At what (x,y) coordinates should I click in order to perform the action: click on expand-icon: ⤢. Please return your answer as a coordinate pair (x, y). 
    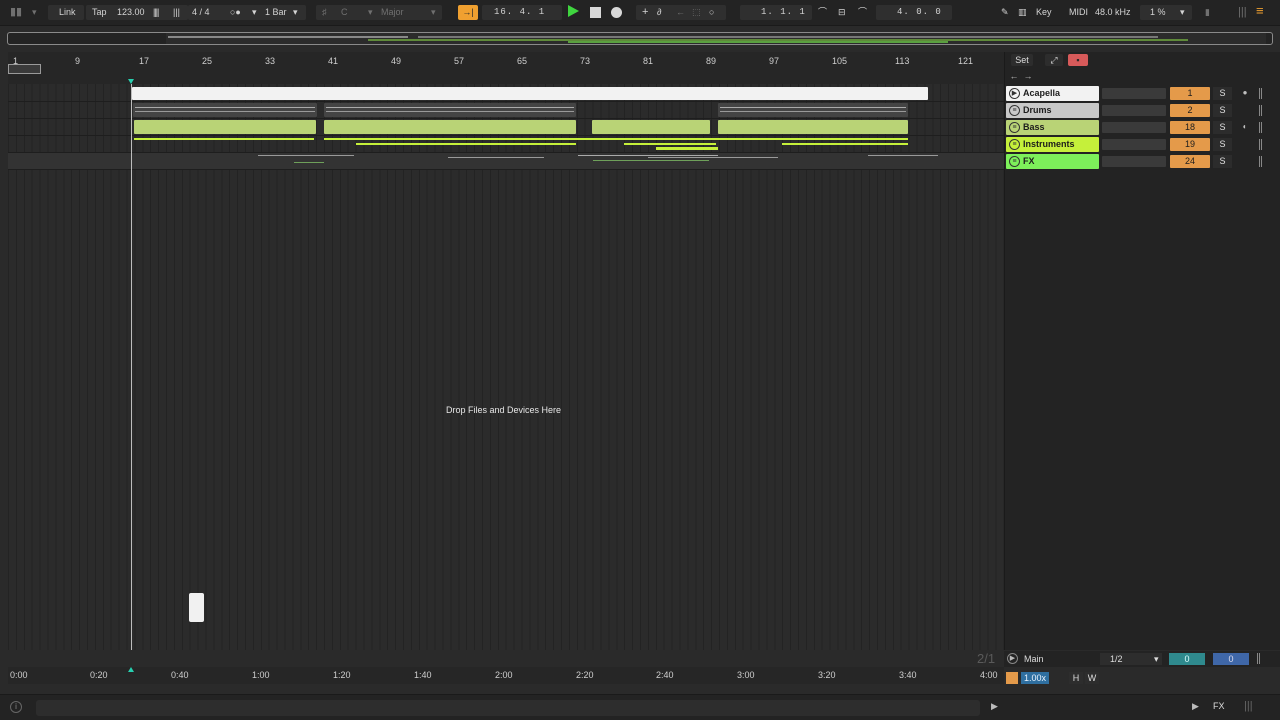
    Looking at the image, I should click on (1054, 60).